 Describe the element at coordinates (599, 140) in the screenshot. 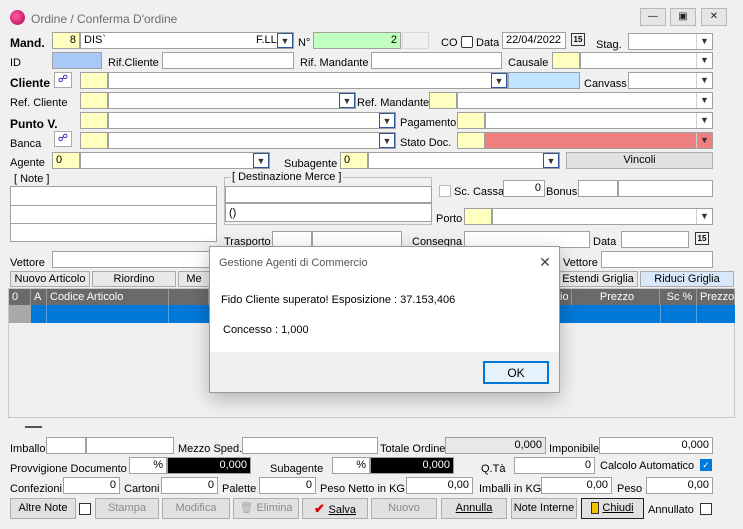

I see `stato-doc-select: ▼` at that location.